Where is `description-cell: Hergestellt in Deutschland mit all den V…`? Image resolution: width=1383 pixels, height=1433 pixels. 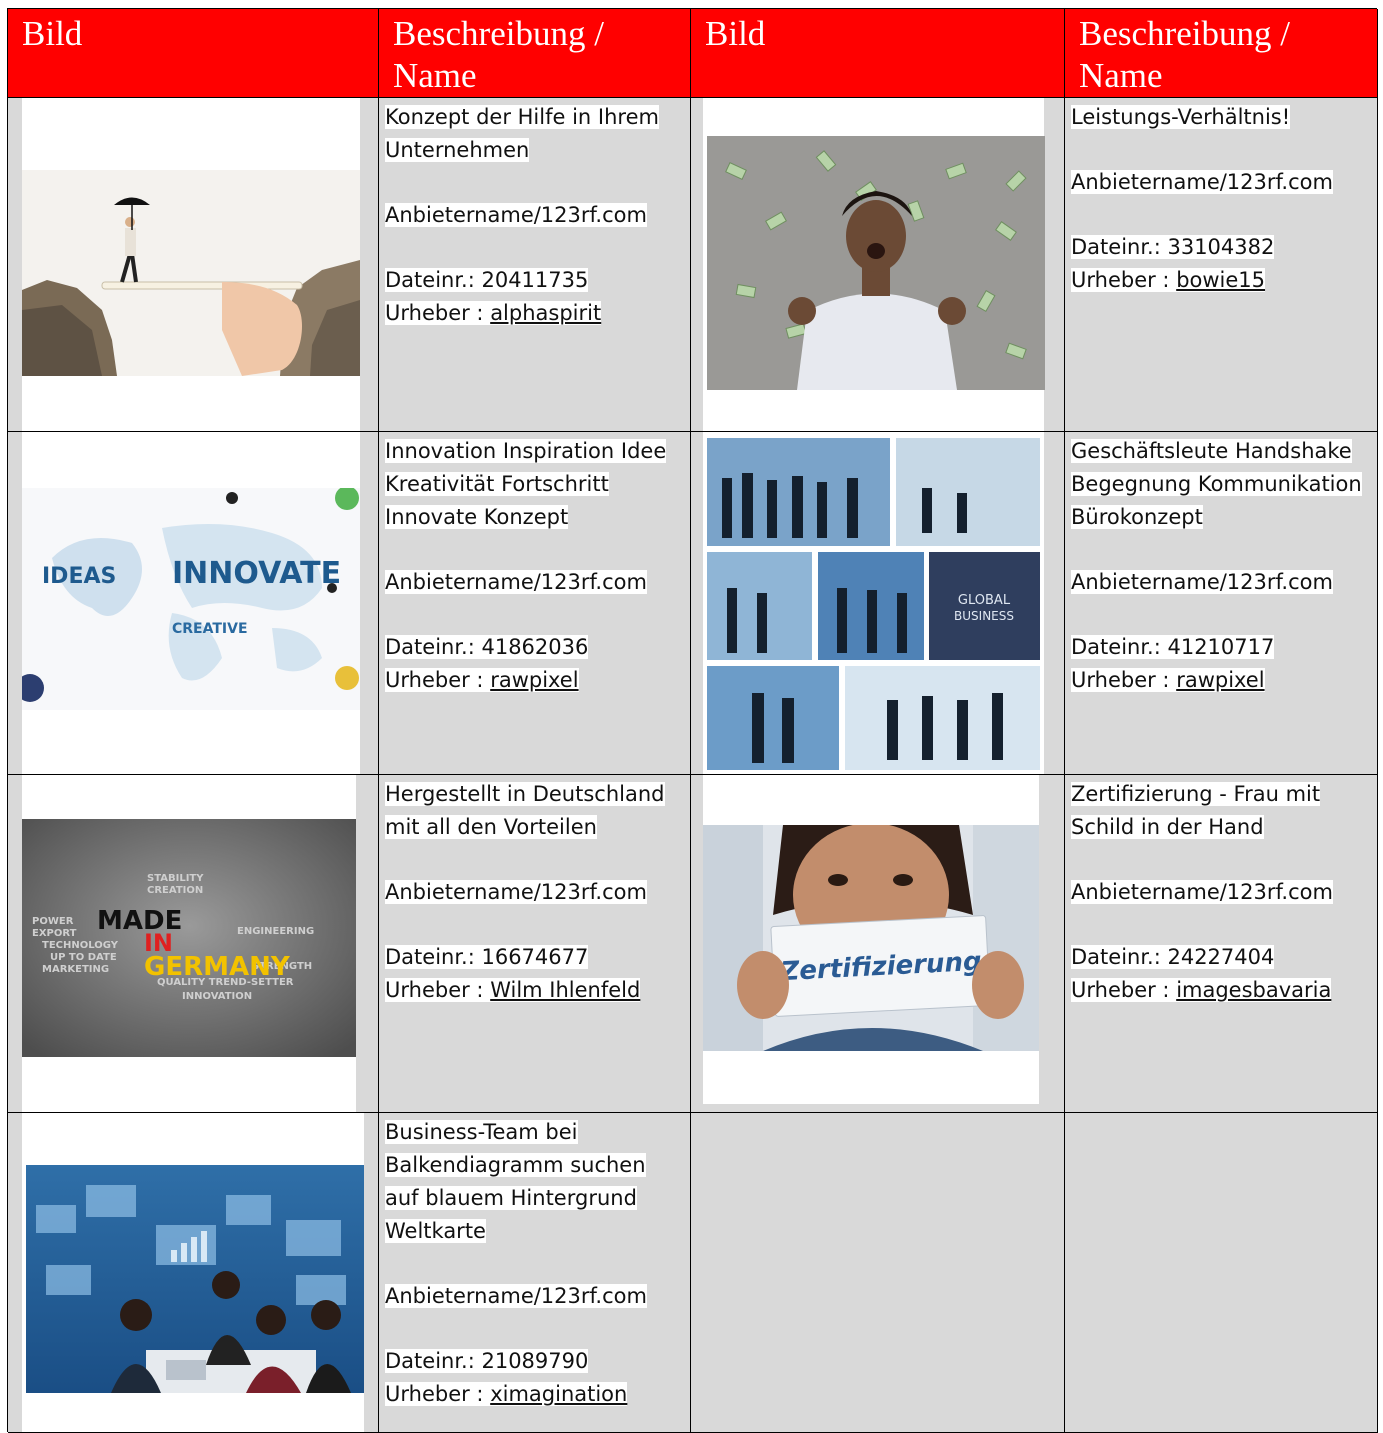
description-cell: Hergestellt in Deutschland mit all den V… is located at coordinates (535, 944).